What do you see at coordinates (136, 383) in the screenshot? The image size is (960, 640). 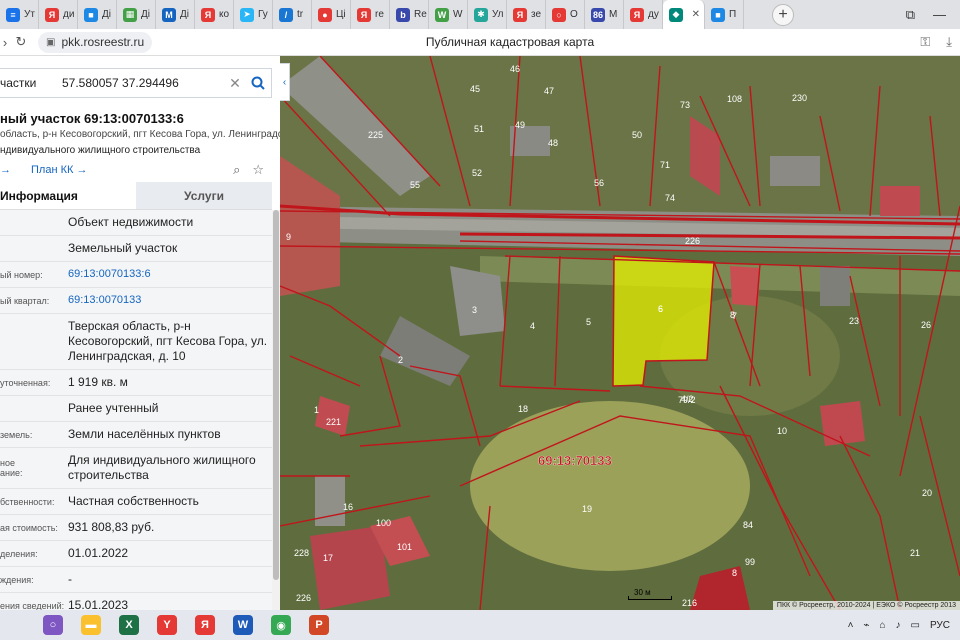 I see `attribute-row: уточненная: 1 919 кв. м` at bounding box center [136, 383].